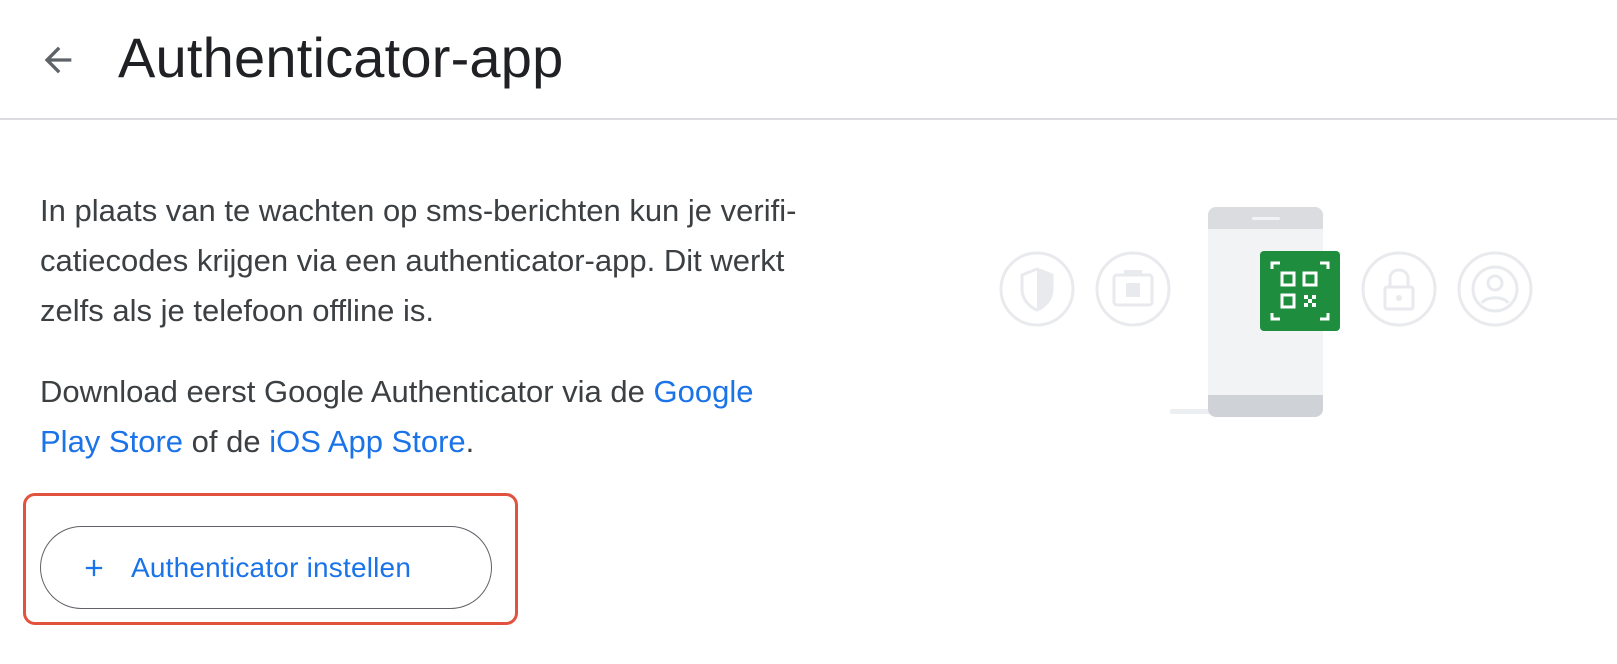  Describe the element at coordinates (271, 567) in the screenshot. I see `setup-button-label: Authenticator instellen` at that location.